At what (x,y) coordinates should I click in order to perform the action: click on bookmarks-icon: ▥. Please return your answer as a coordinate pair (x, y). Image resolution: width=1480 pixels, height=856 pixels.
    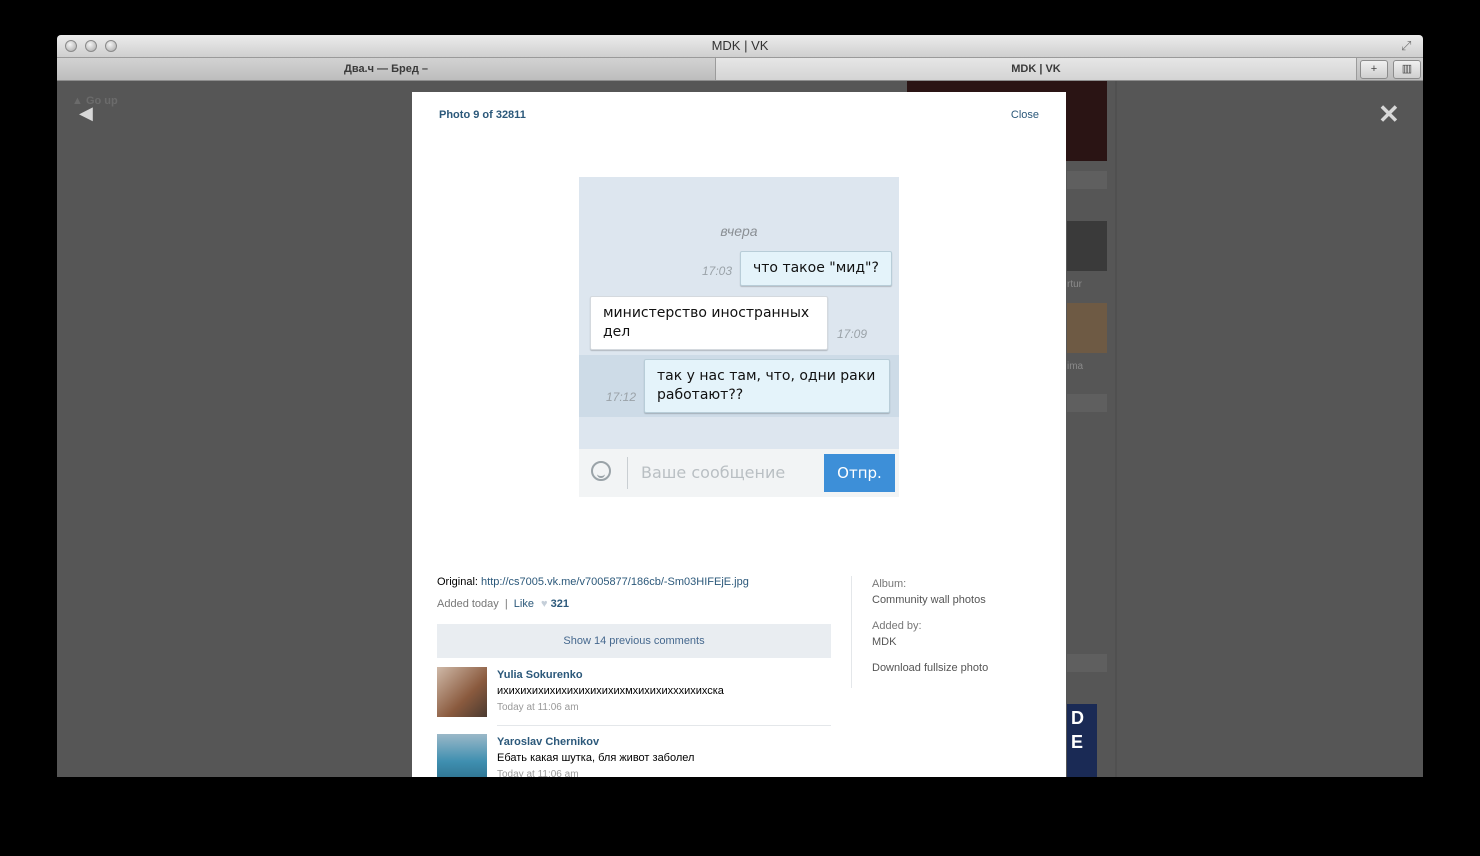
    Looking at the image, I should click on (1407, 69).